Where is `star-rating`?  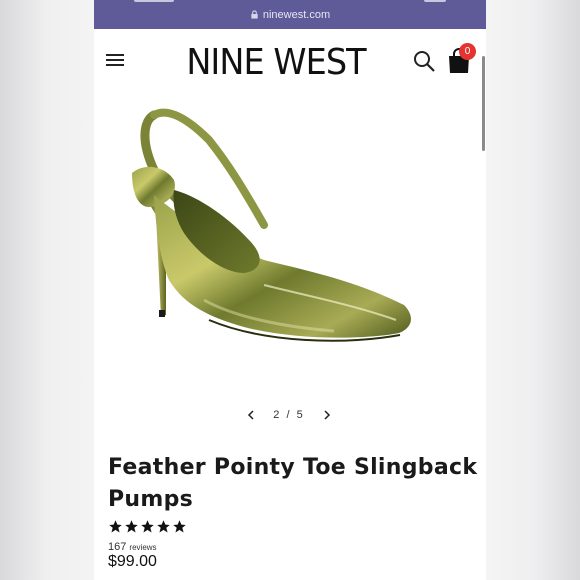 star-rating is located at coordinates (147, 526).